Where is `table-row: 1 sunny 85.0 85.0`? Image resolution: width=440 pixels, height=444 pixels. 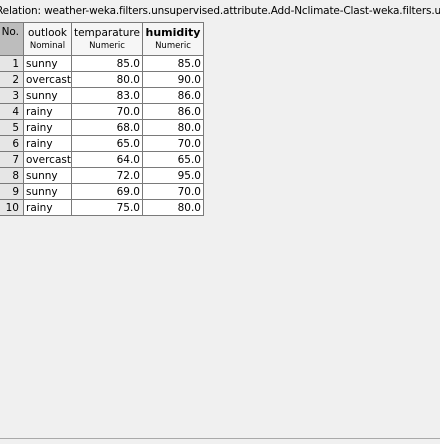 table-row: 1 sunny 85.0 85.0 is located at coordinates (102, 63).